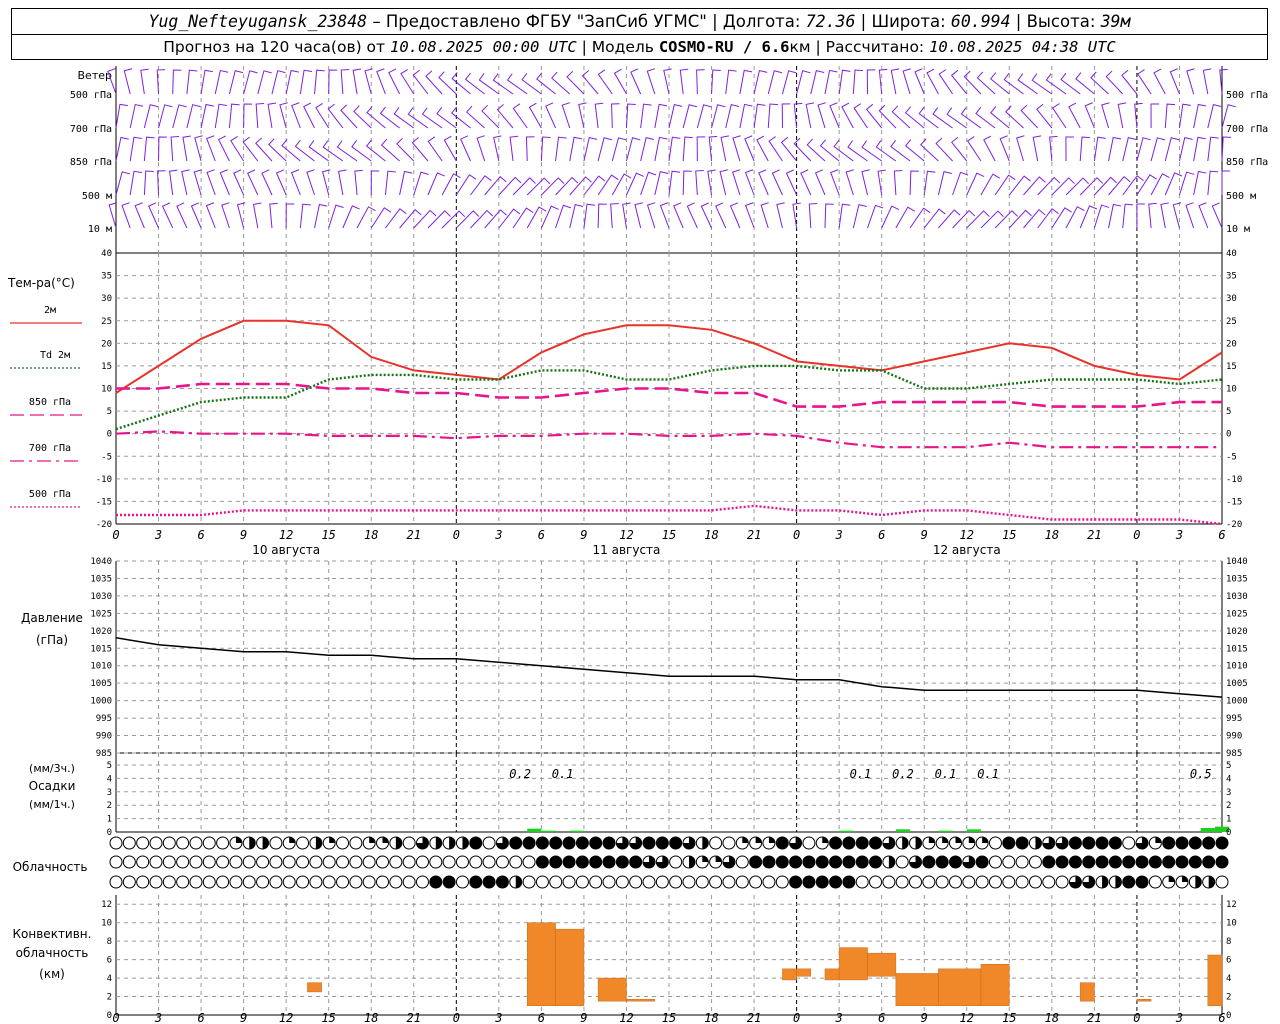 The image size is (1280, 1024). Describe the element at coordinates (1052, 535) in the screenshot. I see `hour-label: 18` at that location.